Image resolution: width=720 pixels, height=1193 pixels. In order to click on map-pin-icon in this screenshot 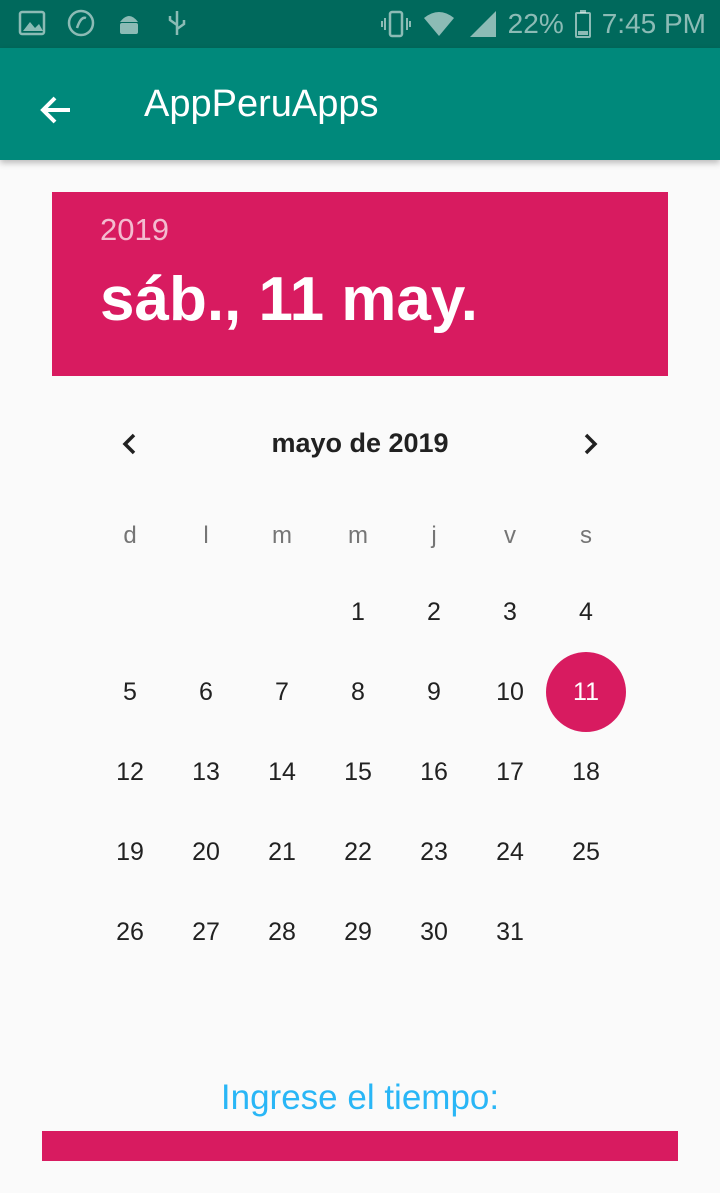, I will do `click(81, 23)`.